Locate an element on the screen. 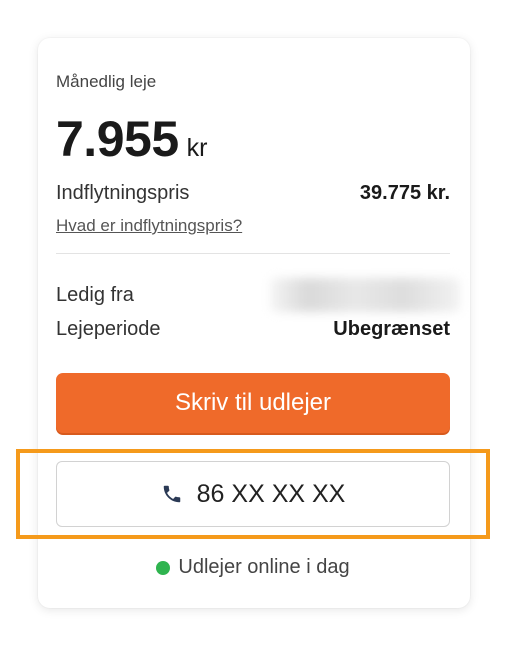  rental-period-value: Ubegrænset is located at coordinates (391, 329).